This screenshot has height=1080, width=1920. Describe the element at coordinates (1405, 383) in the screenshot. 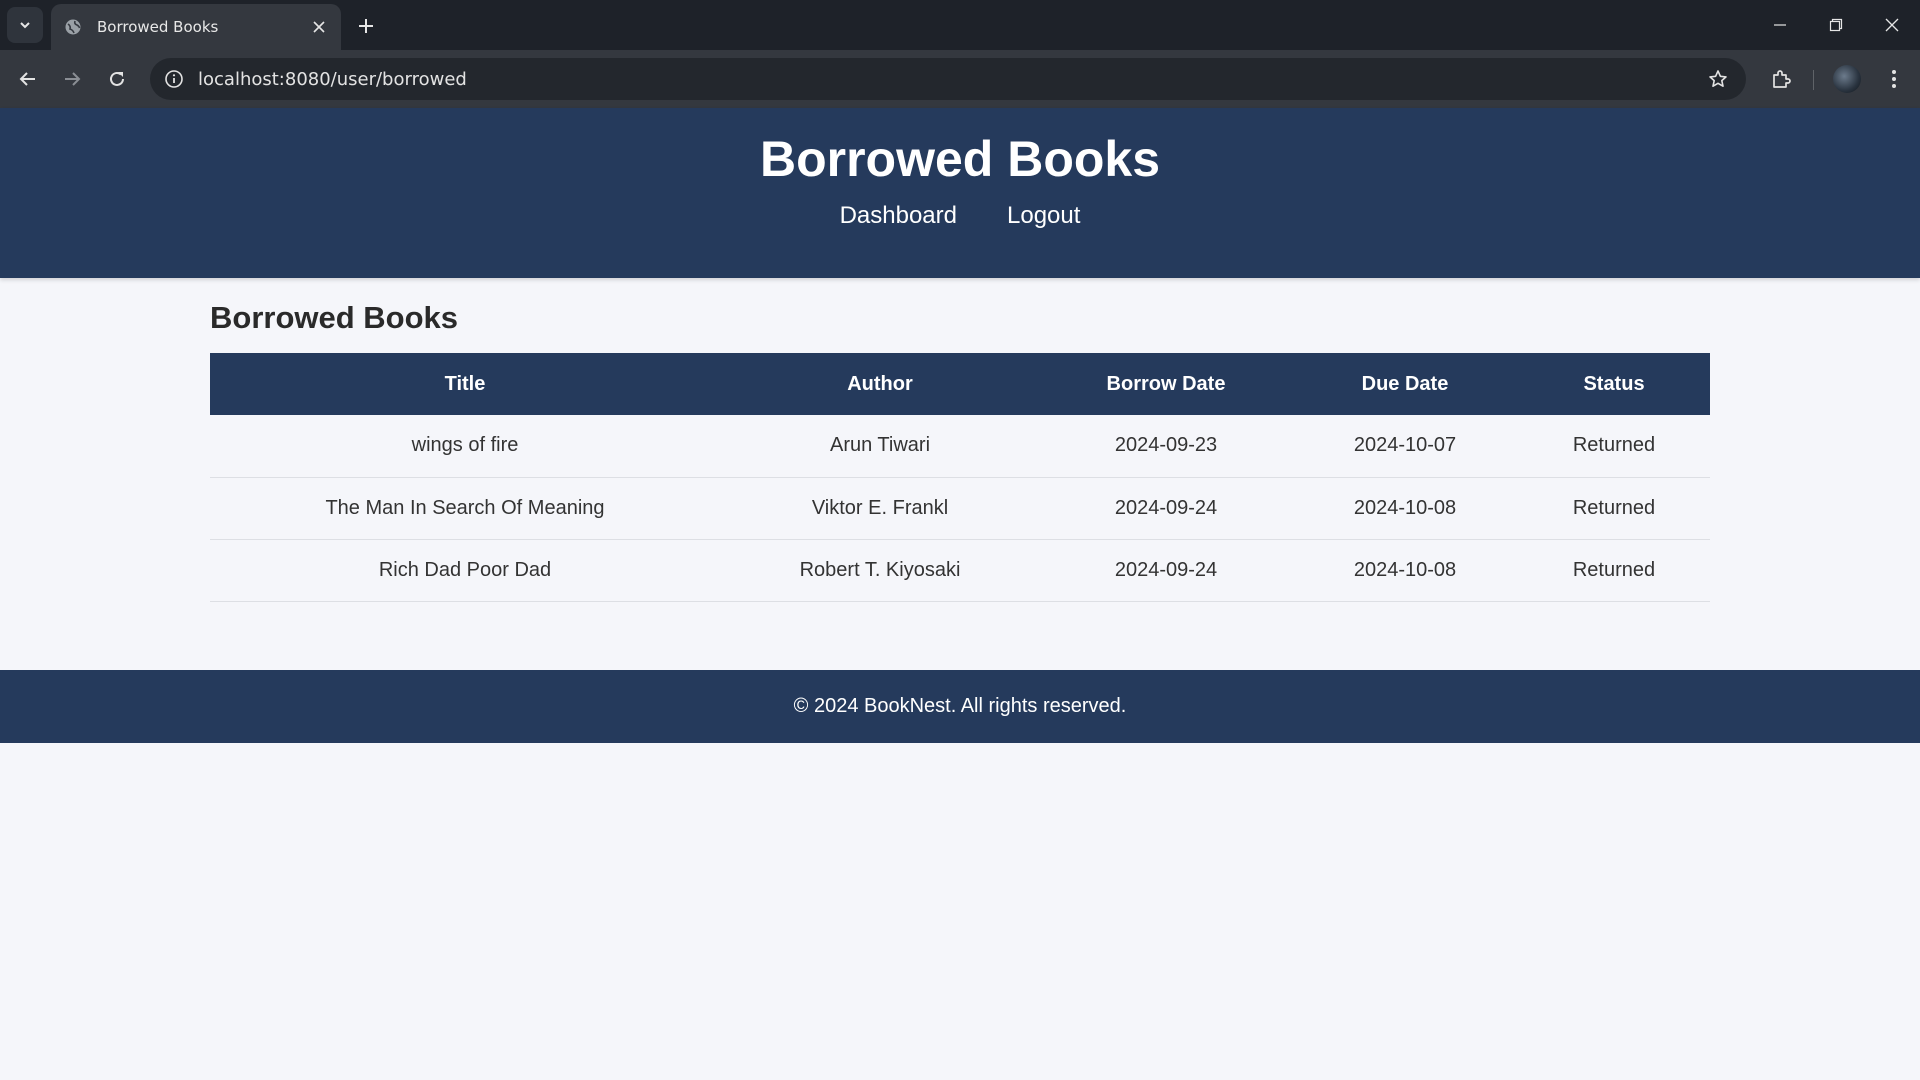

I see `column-header-due-date: Due Date` at that location.